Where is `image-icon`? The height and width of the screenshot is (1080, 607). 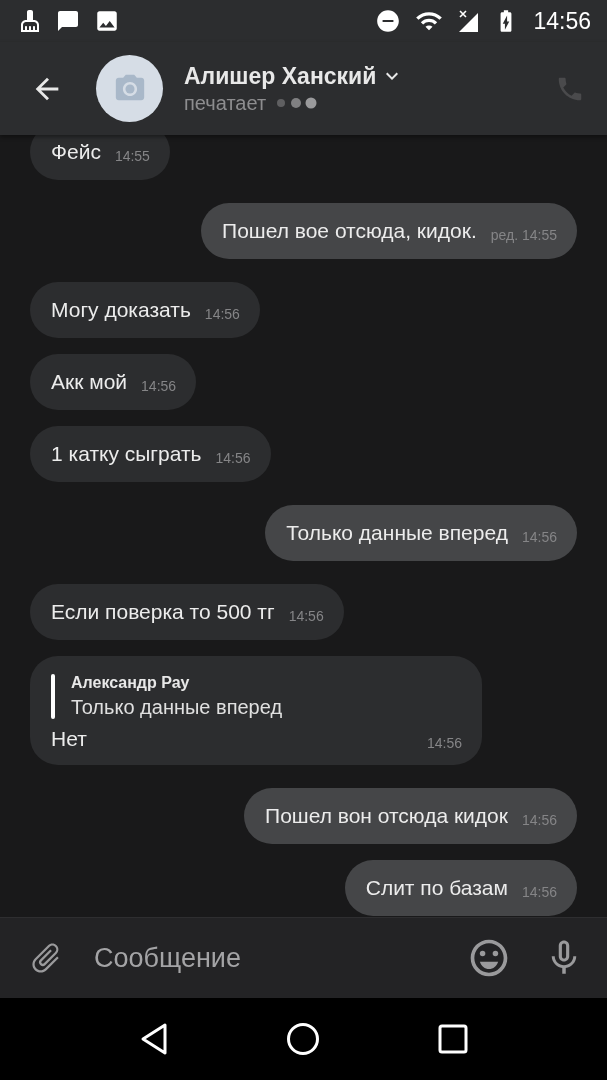
image-icon is located at coordinates (107, 21).